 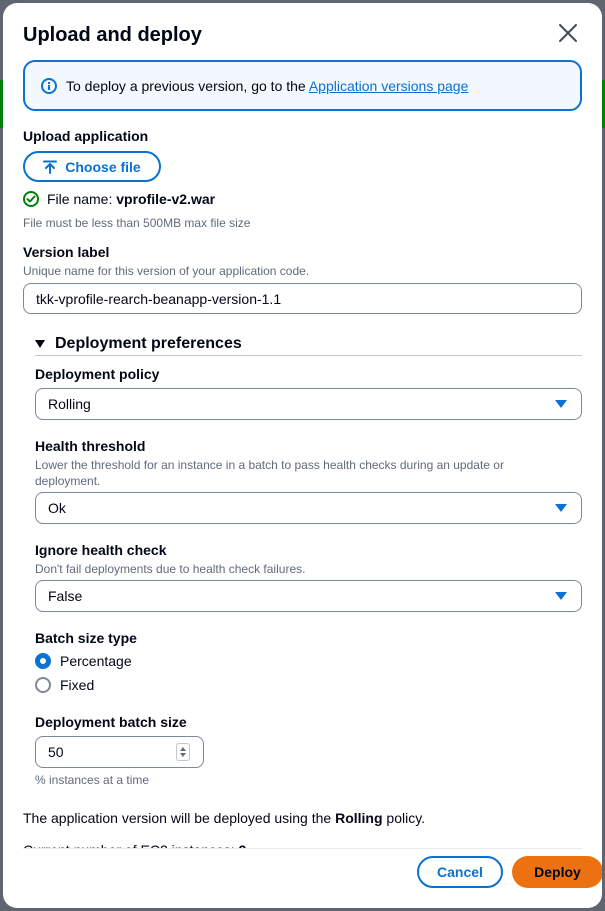 What do you see at coordinates (460, 872) in the screenshot?
I see `cancel-button: Cancel` at bounding box center [460, 872].